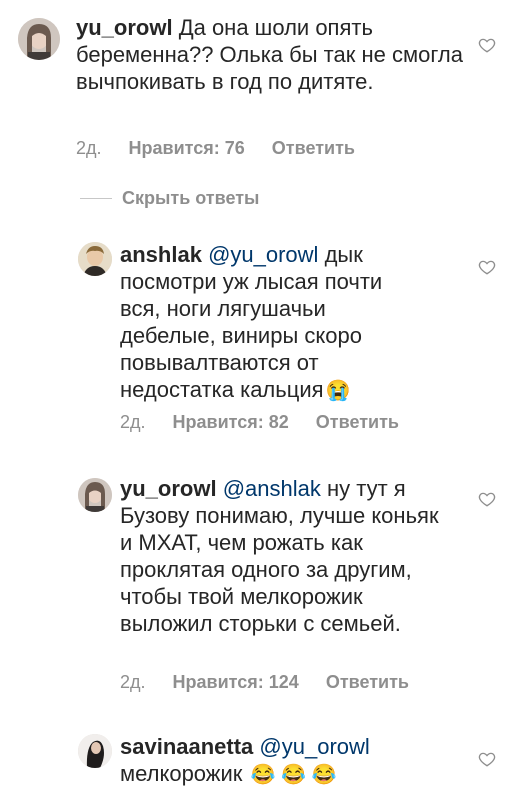 This screenshot has height=800, width=526. I want to click on likes-count: Нравится: 82, so click(231, 422).